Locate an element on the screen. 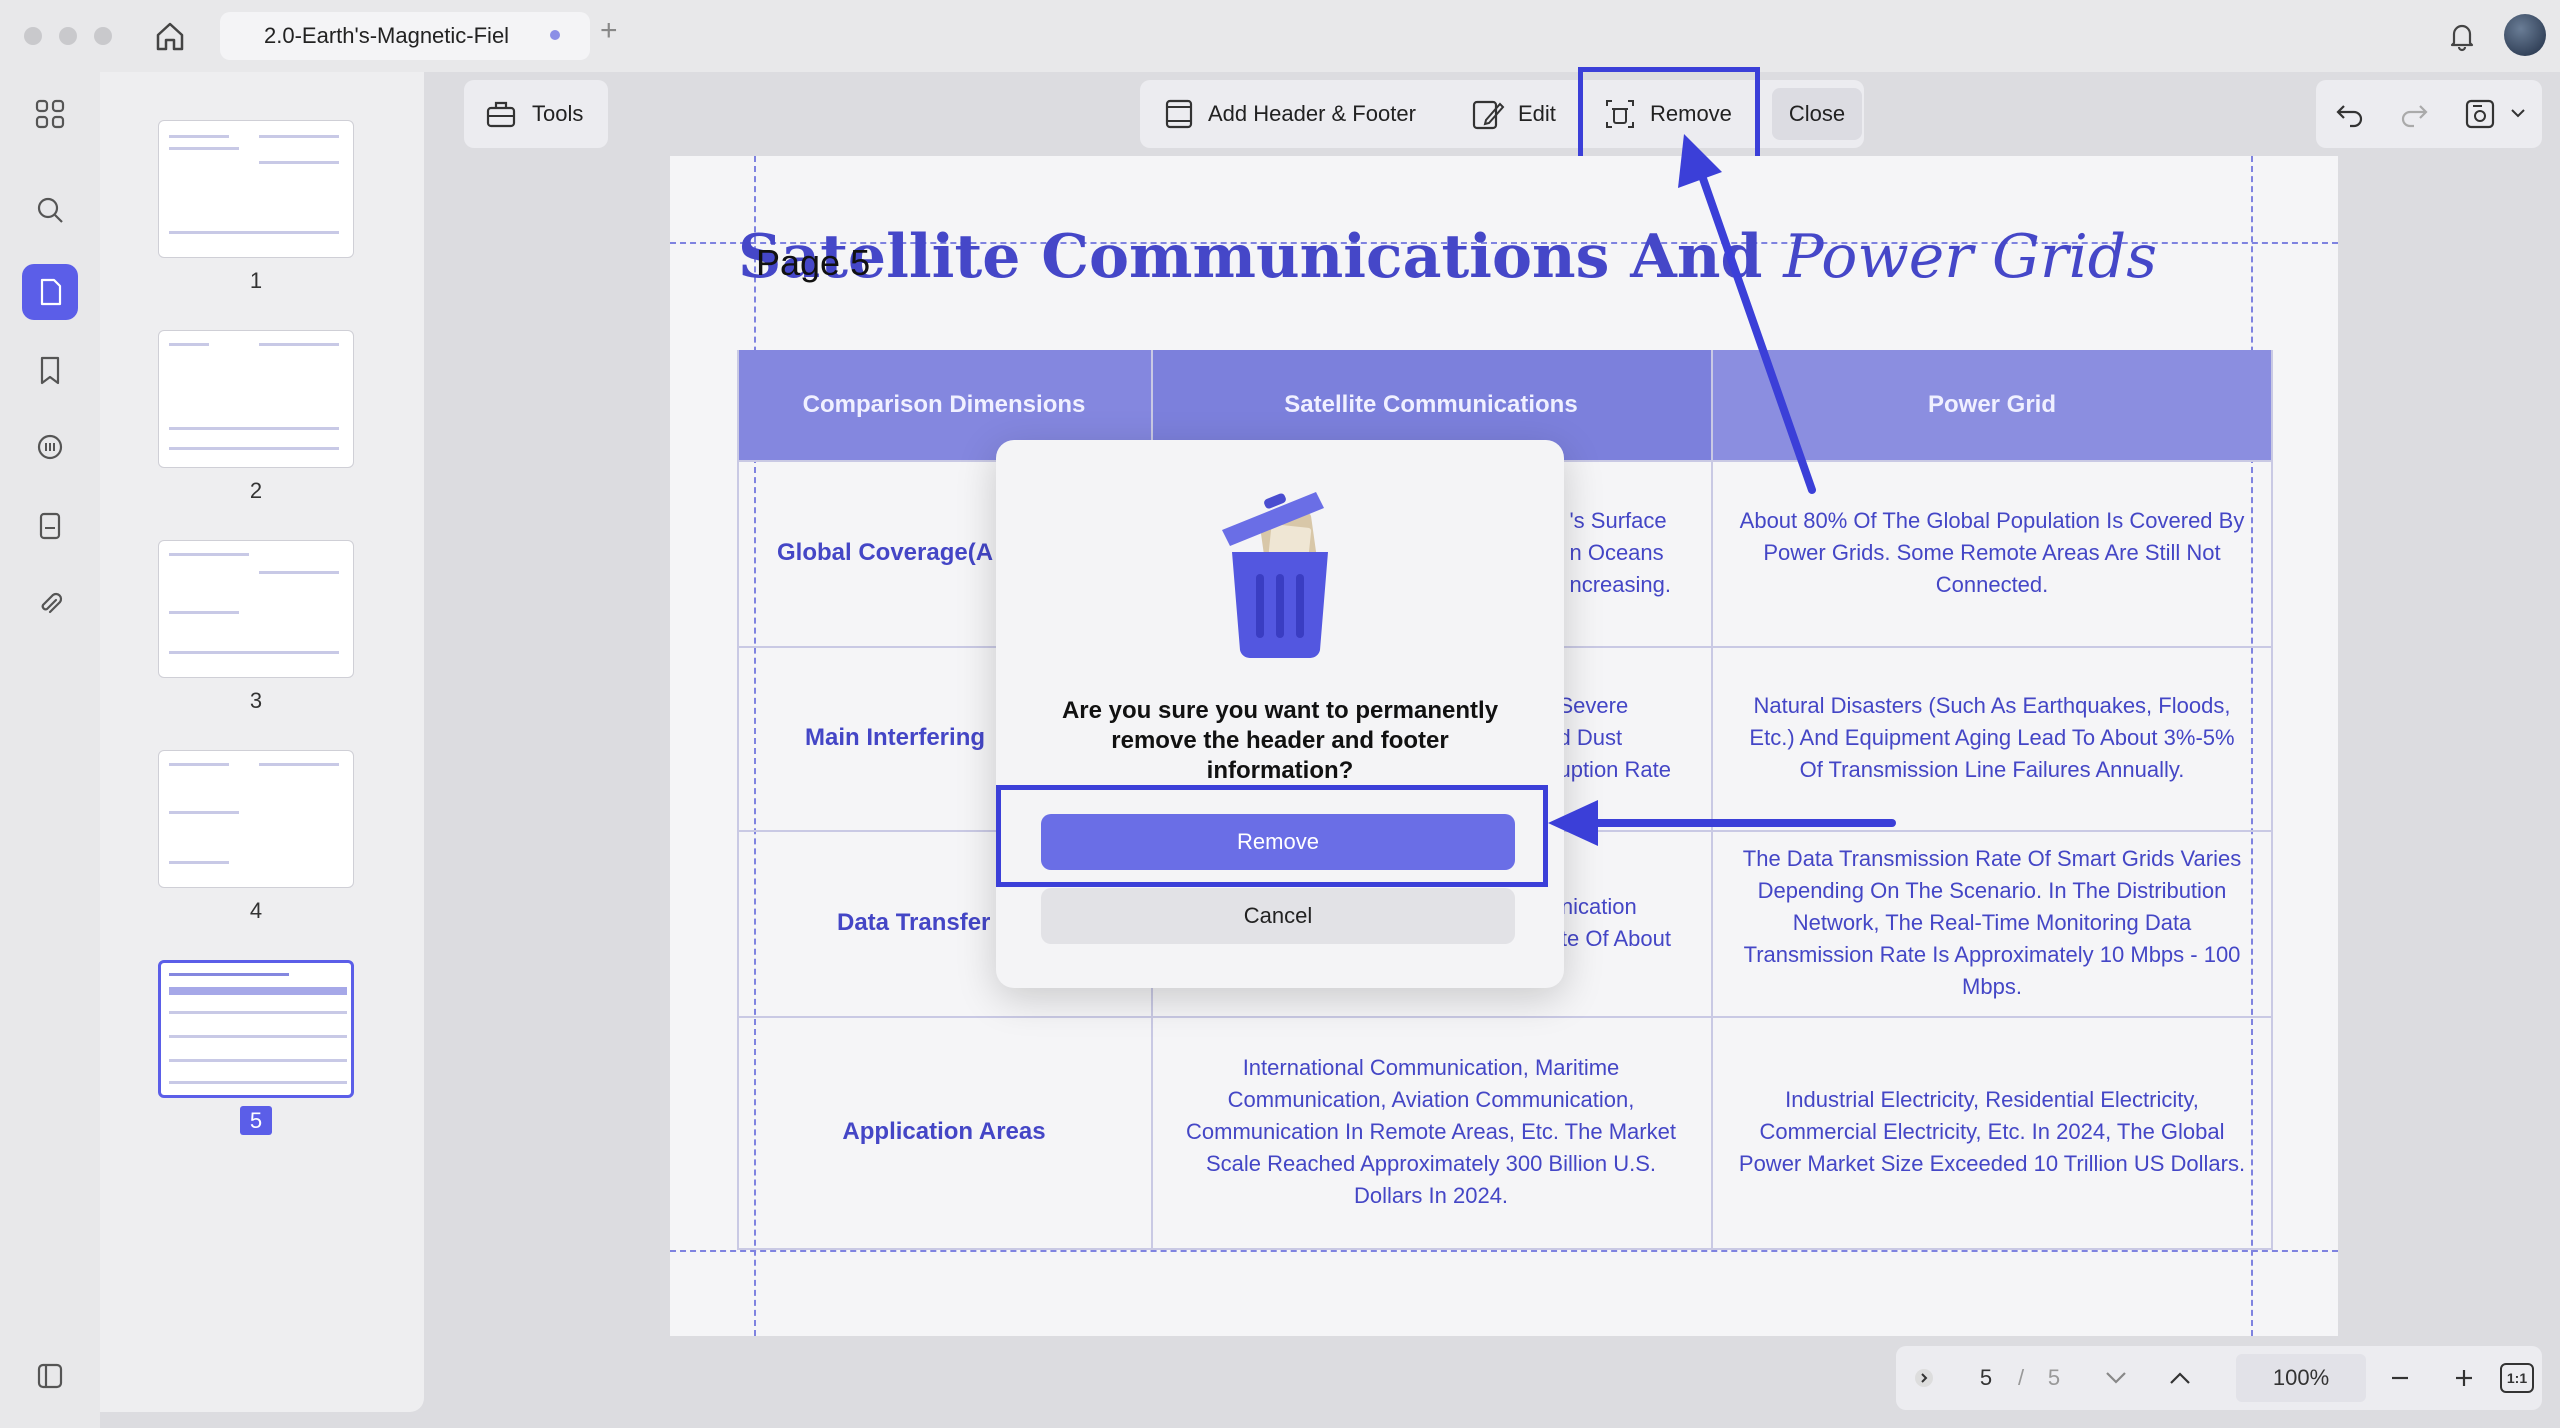  maximize-window-button is located at coordinates (103, 36).